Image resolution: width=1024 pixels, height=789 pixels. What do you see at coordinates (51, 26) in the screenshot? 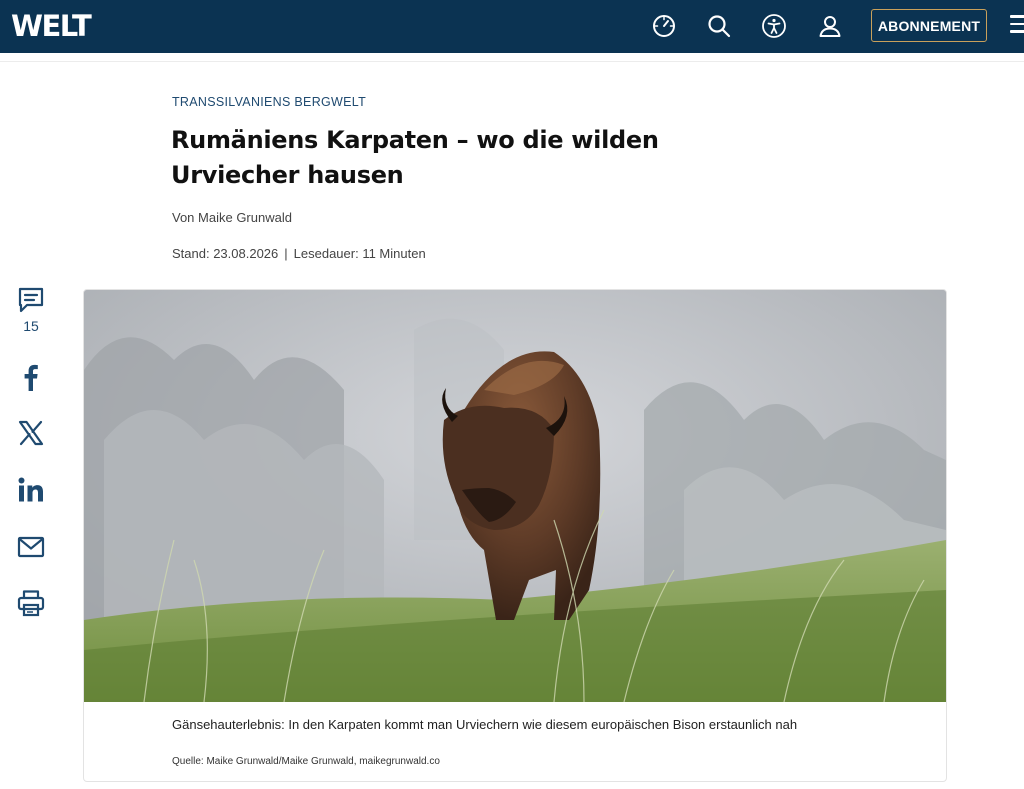
I see `welt-logo: WELT` at bounding box center [51, 26].